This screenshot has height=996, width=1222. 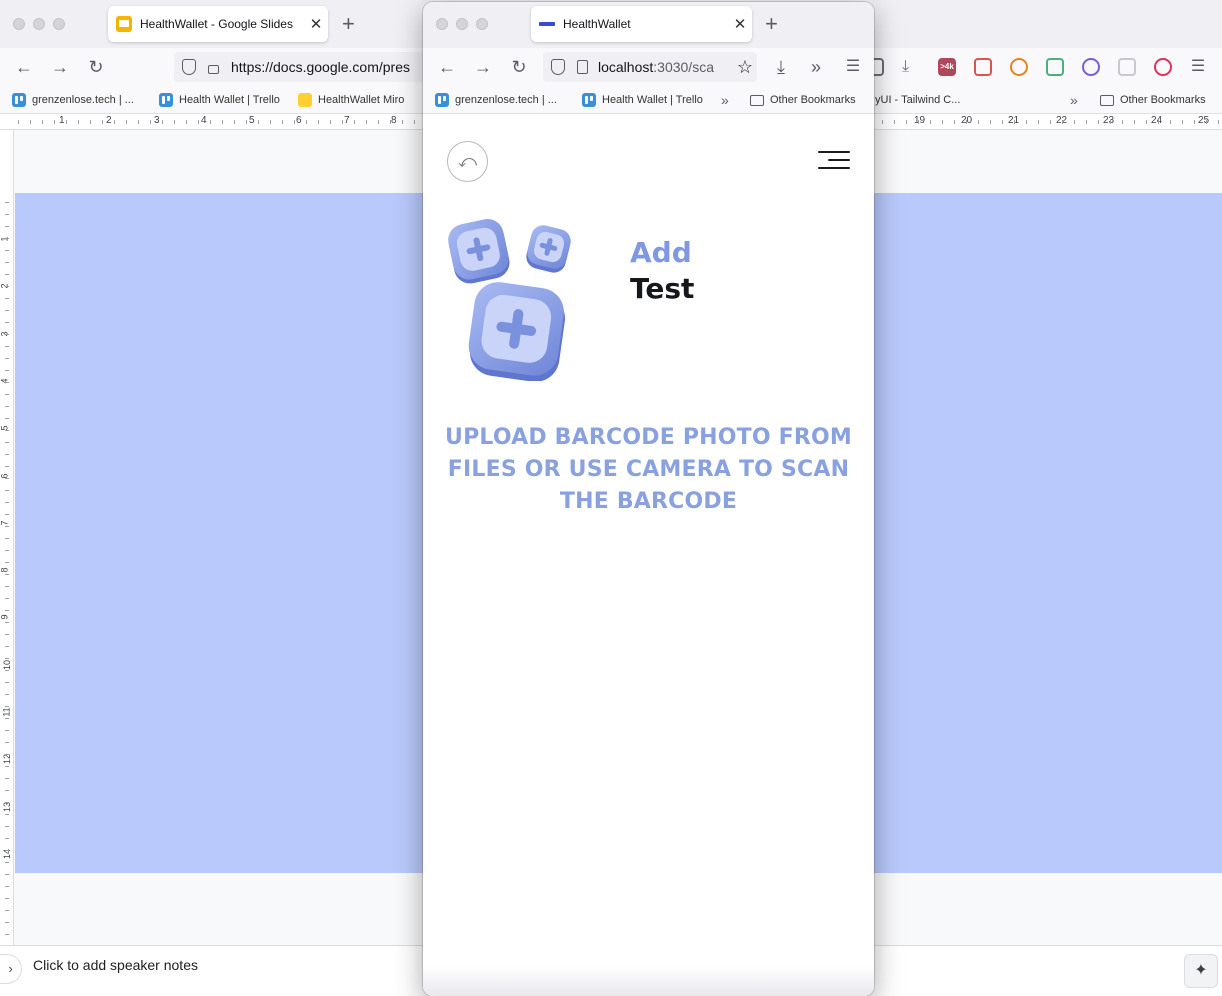 What do you see at coordinates (1019, 67) in the screenshot?
I see `metamask-icon` at bounding box center [1019, 67].